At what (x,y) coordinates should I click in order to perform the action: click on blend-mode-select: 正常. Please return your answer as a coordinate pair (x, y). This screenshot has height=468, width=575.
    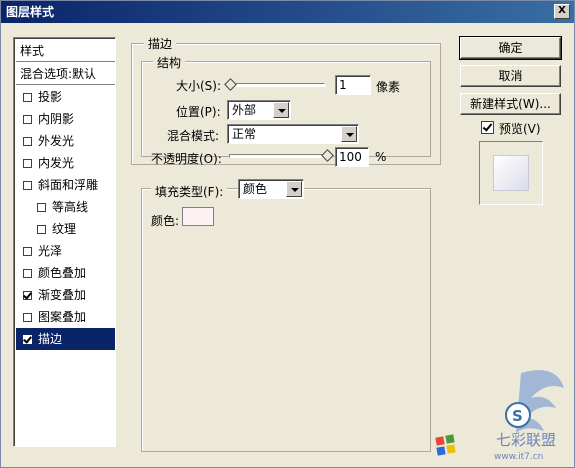
    Looking at the image, I should click on (293, 134).